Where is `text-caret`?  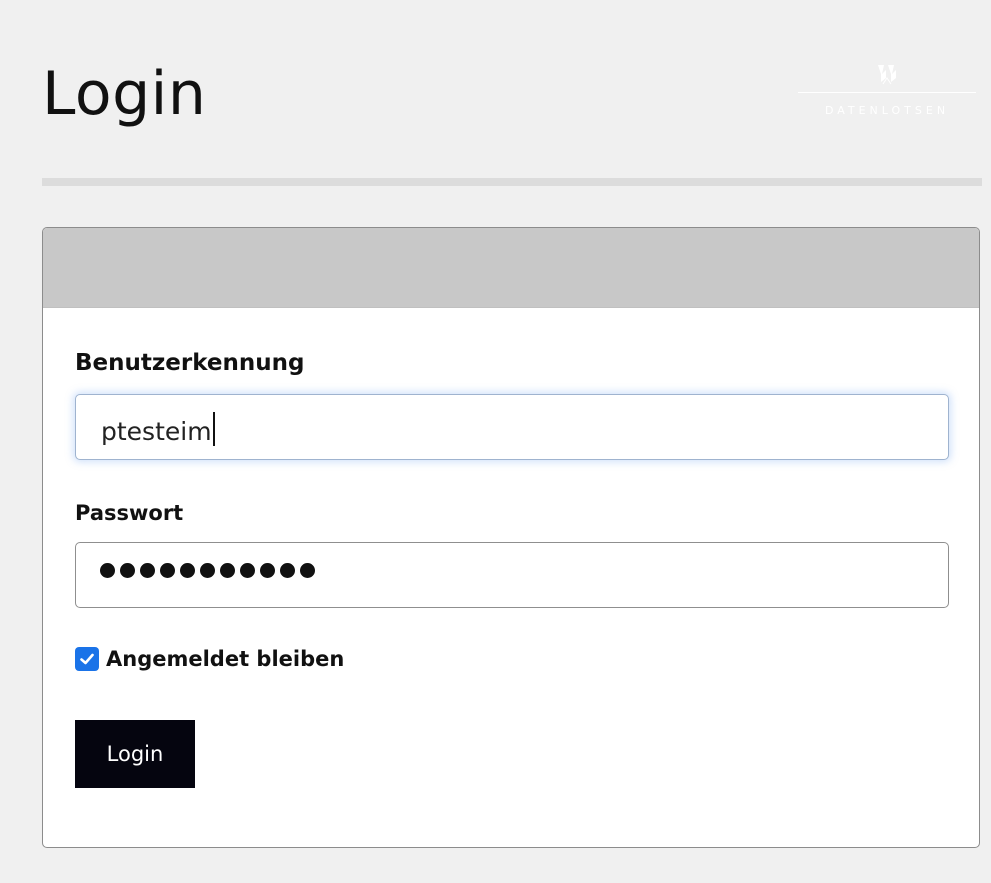
text-caret is located at coordinates (213, 429).